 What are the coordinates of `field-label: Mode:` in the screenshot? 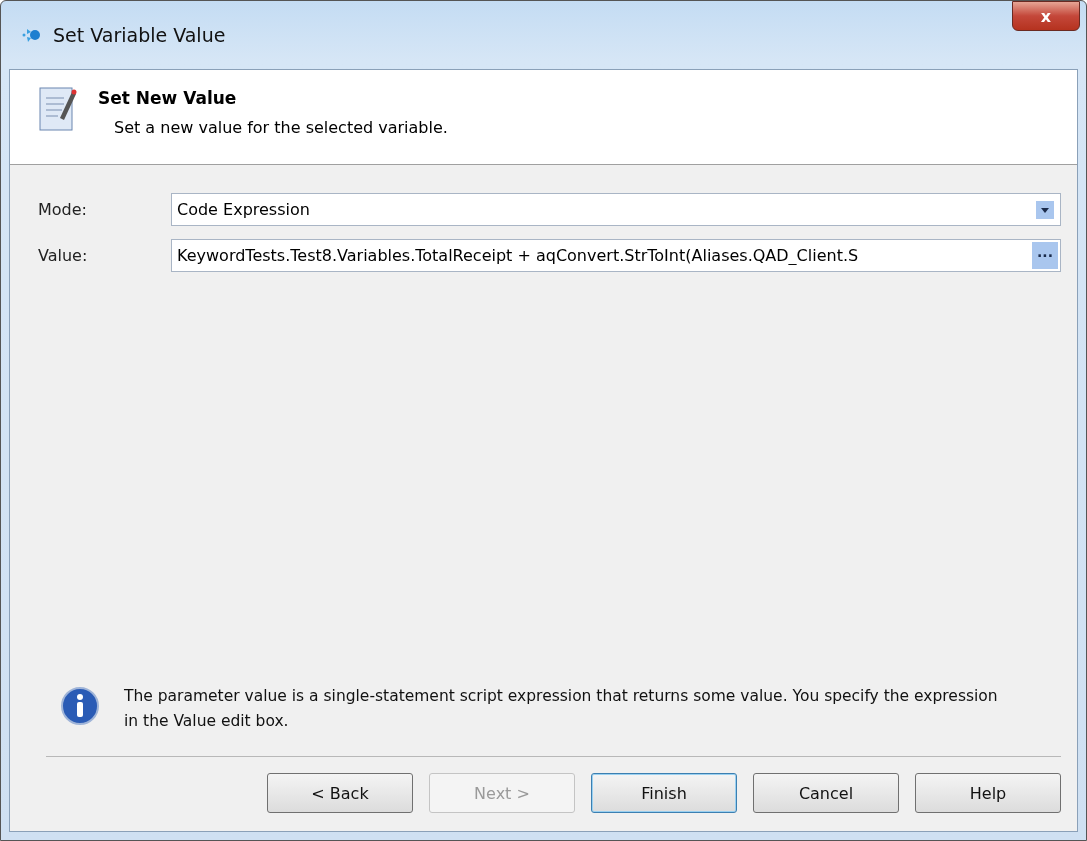 It's located at (63, 209).